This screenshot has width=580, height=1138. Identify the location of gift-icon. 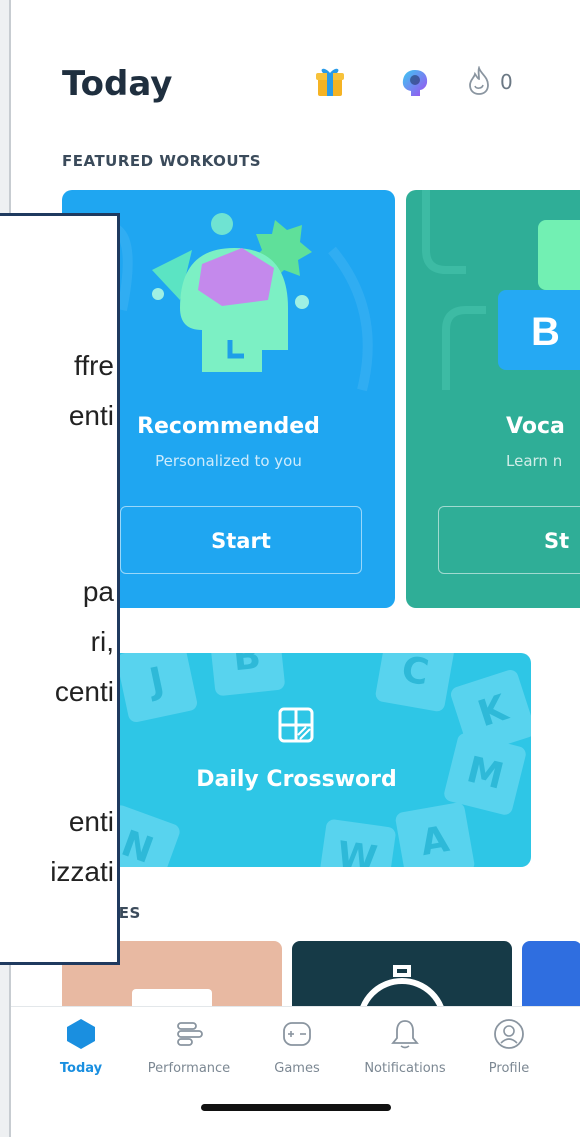
(330, 82).